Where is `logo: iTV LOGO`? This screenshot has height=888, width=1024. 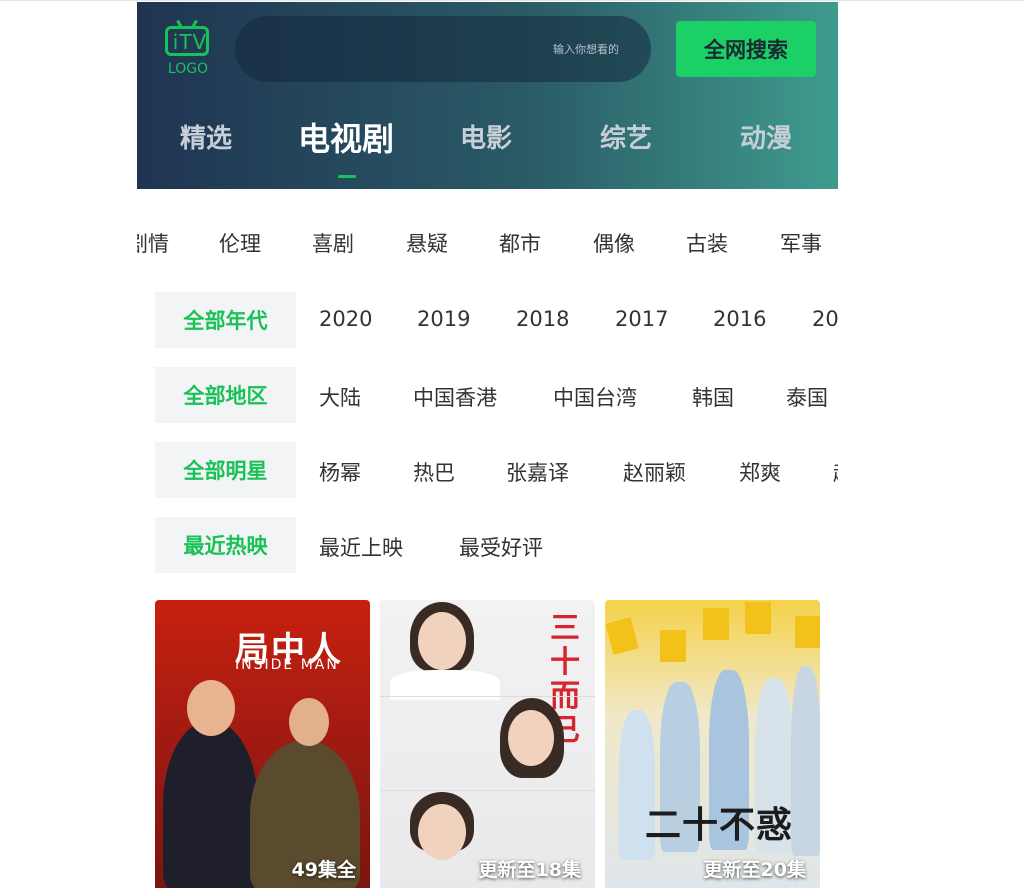 logo: iTV LOGO is located at coordinates (188, 48).